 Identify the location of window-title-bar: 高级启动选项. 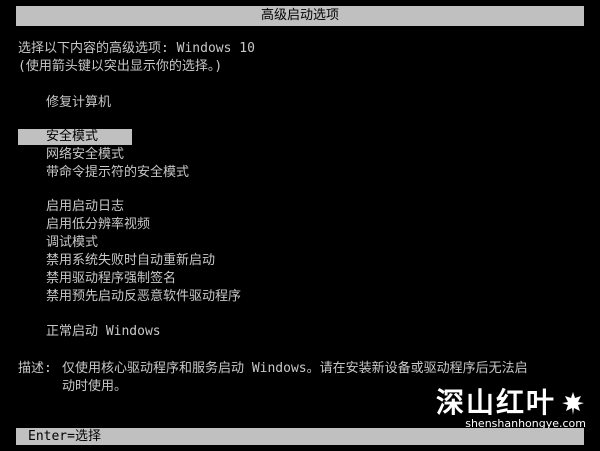
(300, 16).